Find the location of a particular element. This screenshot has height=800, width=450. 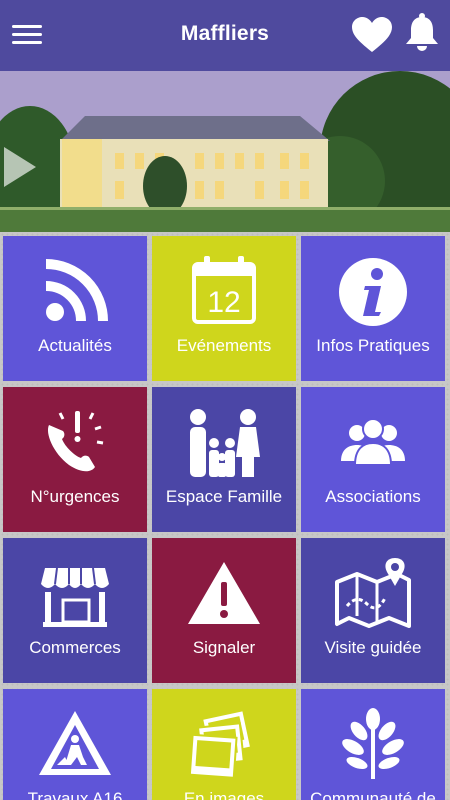

tile-signaler: Signaler is located at coordinates (224, 610).